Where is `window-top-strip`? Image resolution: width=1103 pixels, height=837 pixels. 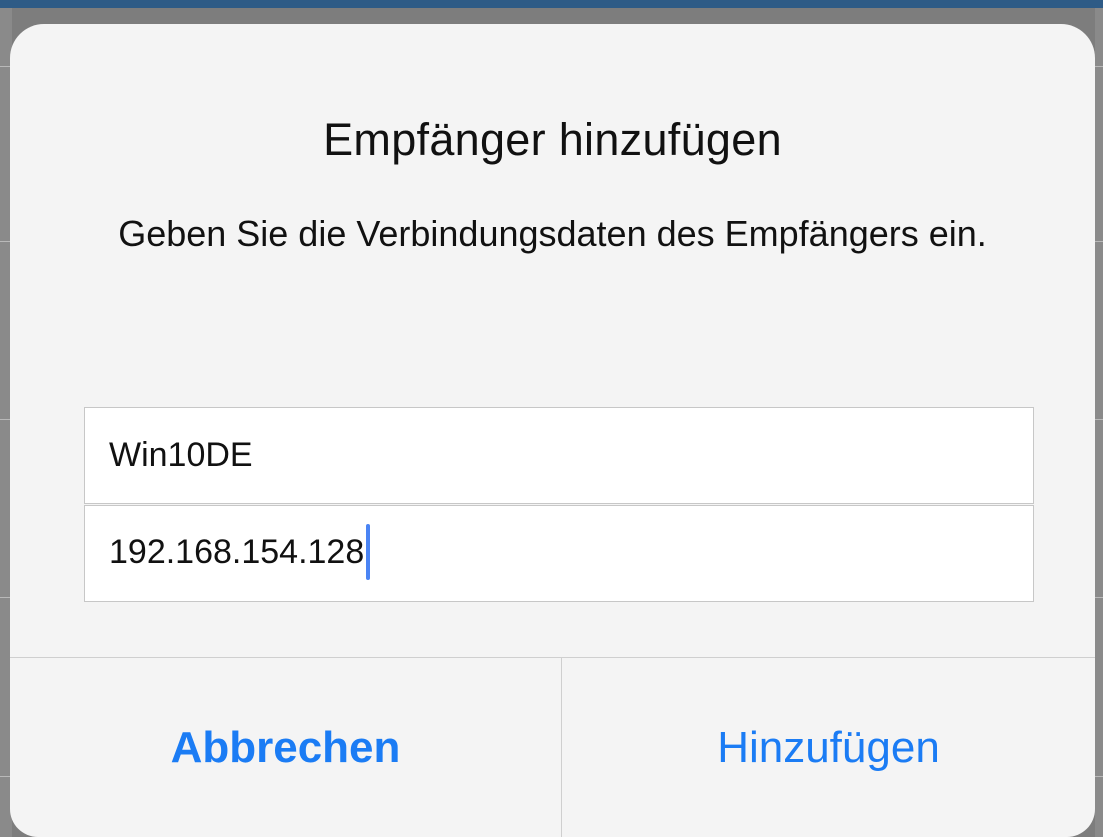 window-top-strip is located at coordinates (551, 4).